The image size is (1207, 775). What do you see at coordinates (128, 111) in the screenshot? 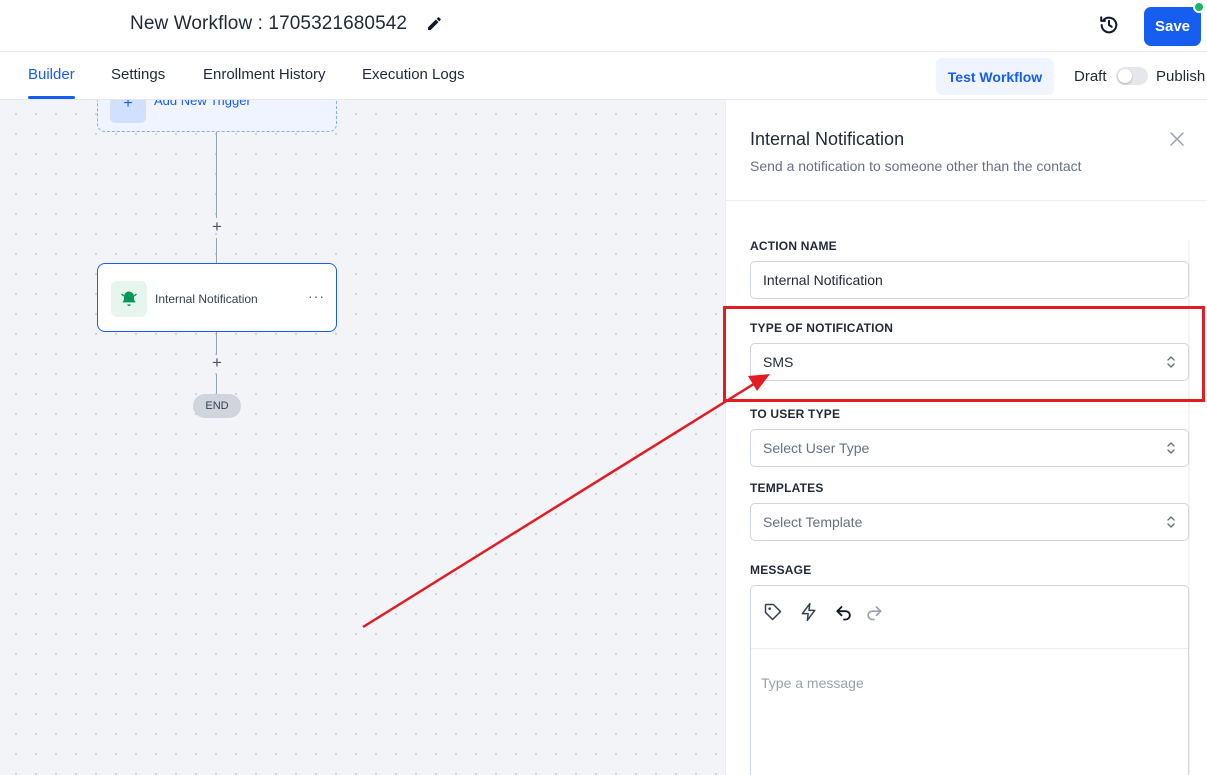
I see `plus-icon: +` at bounding box center [128, 111].